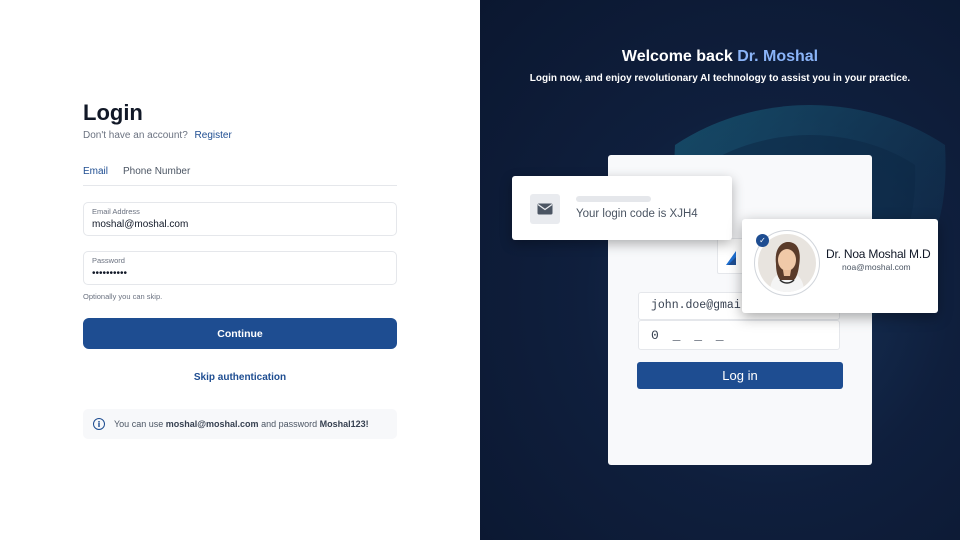 This screenshot has height=540, width=960. What do you see at coordinates (878, 254) in the screenshot?
I see `profile-name: Dr. Noa Moshal M.D` at bounding box center [878, 254].